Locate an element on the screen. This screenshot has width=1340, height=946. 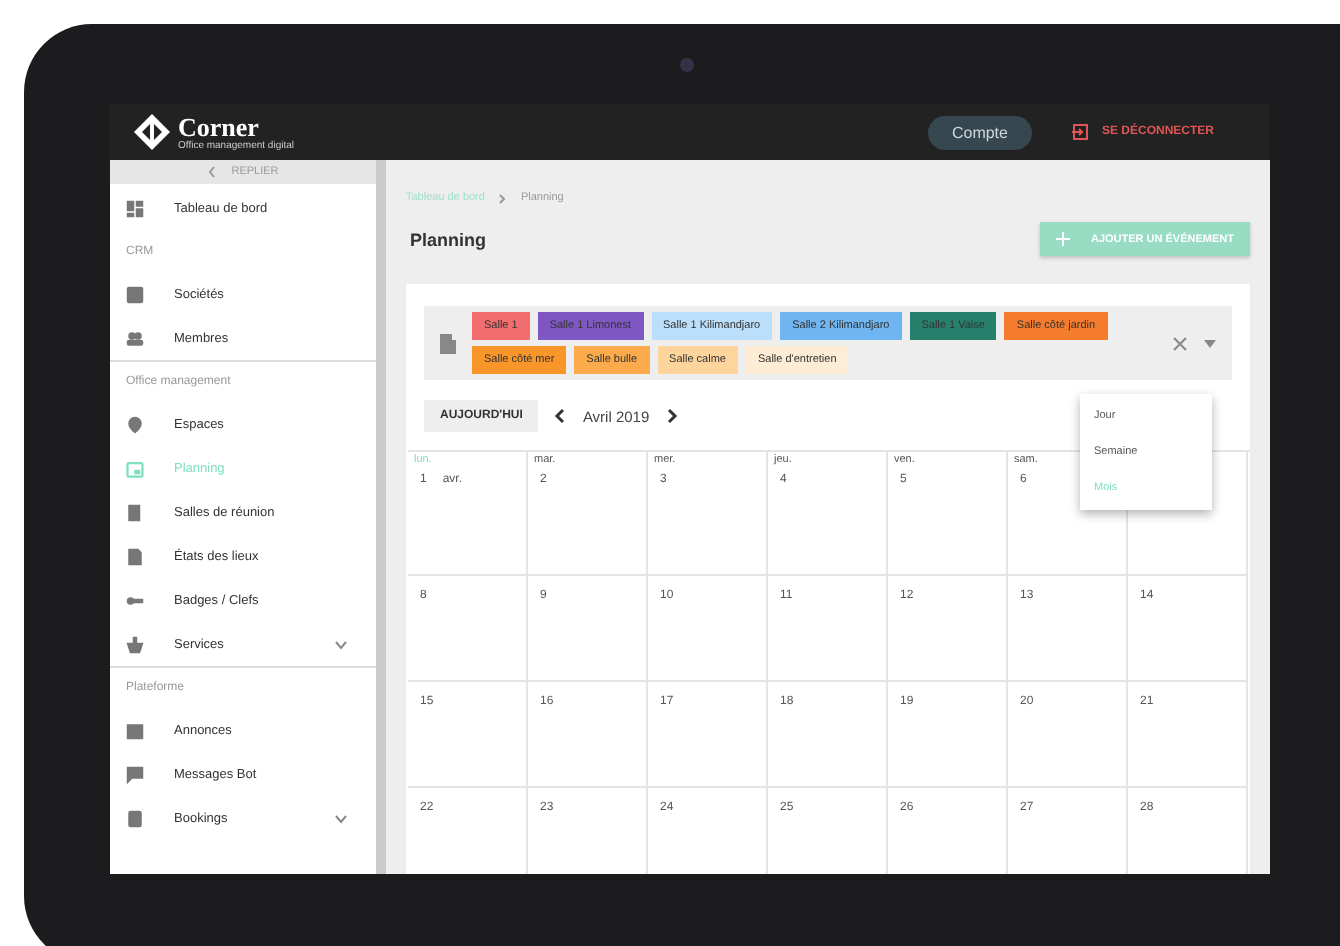
account-button: Compte is located at coordinates (979, 132).